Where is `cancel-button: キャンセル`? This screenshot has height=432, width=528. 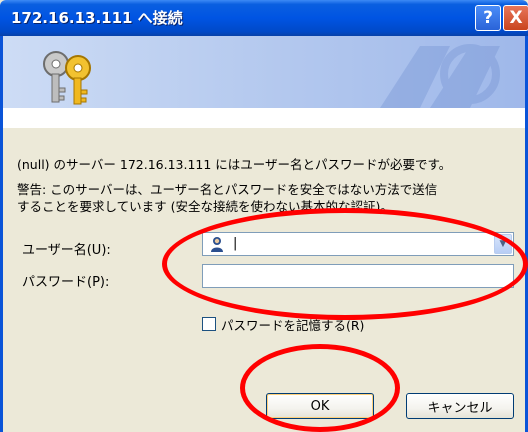
cancel-button: キャンセル is located at coordinates (460, 406).